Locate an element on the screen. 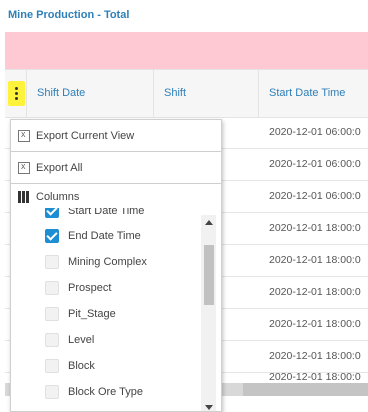  column-toggle-prospect: Prospect is located at coordinates (78, 288).